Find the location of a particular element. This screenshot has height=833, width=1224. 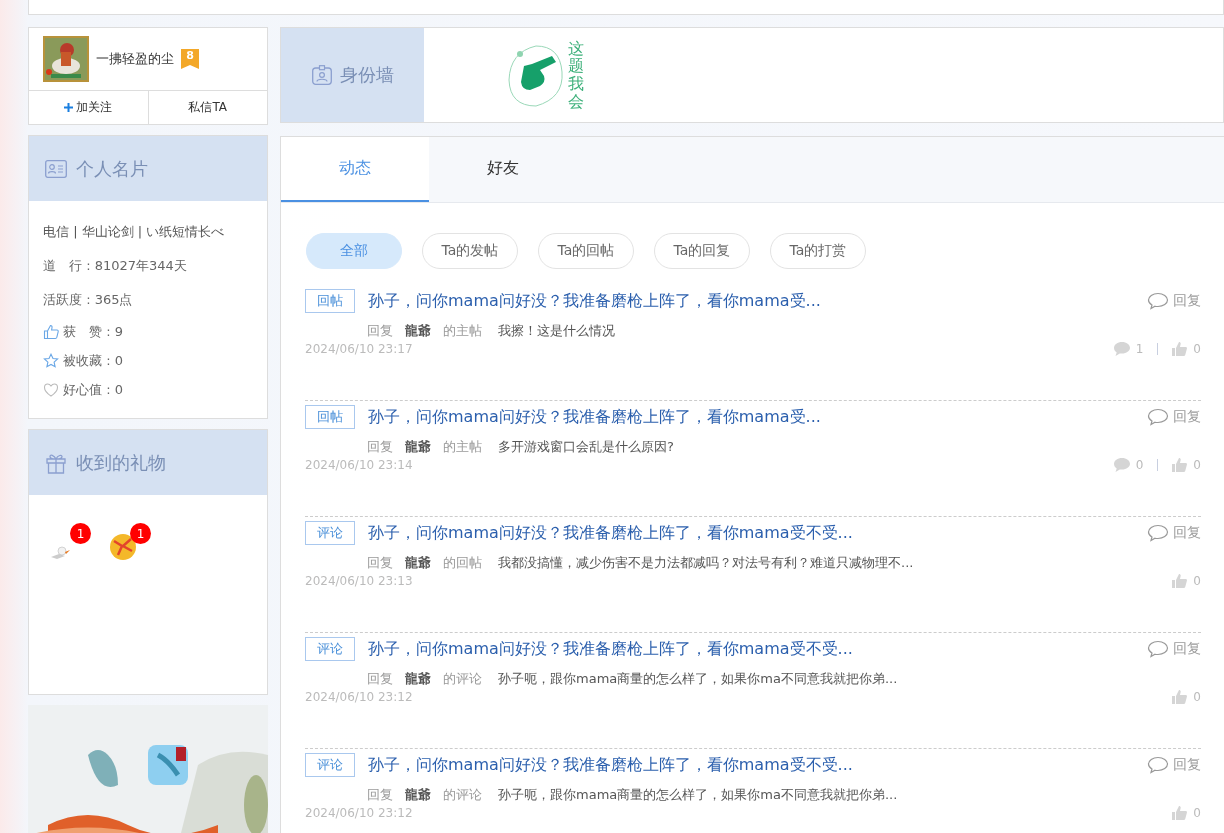

card-title: 个人名片 is located at coordinates (112, 168).